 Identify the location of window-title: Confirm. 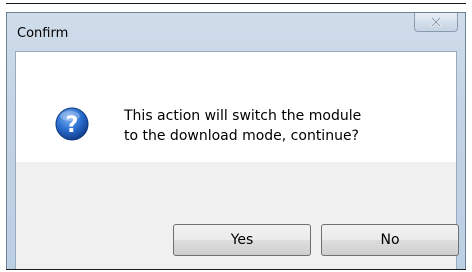
(43, 33).